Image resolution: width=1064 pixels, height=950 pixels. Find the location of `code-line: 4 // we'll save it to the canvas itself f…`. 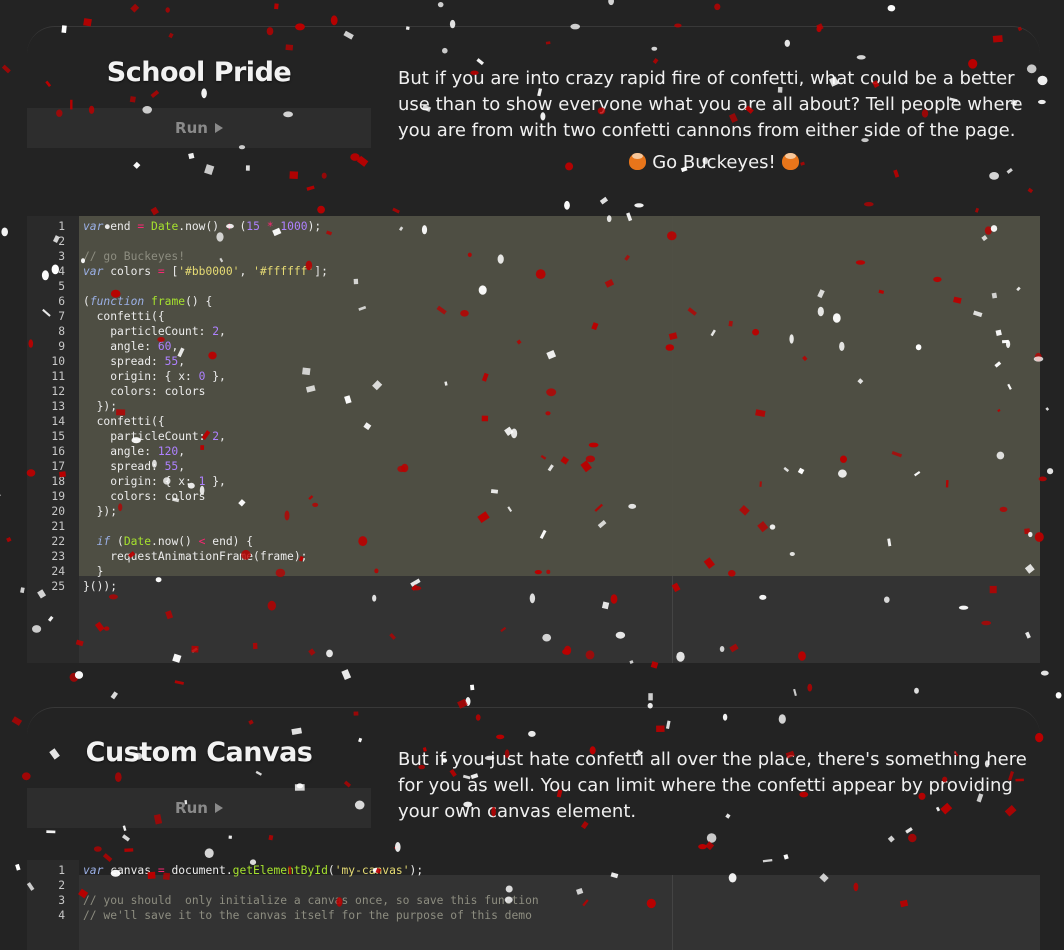

code-line: 4 // we'll save it to the canvas itself f… is located at coordinates (283, 915).